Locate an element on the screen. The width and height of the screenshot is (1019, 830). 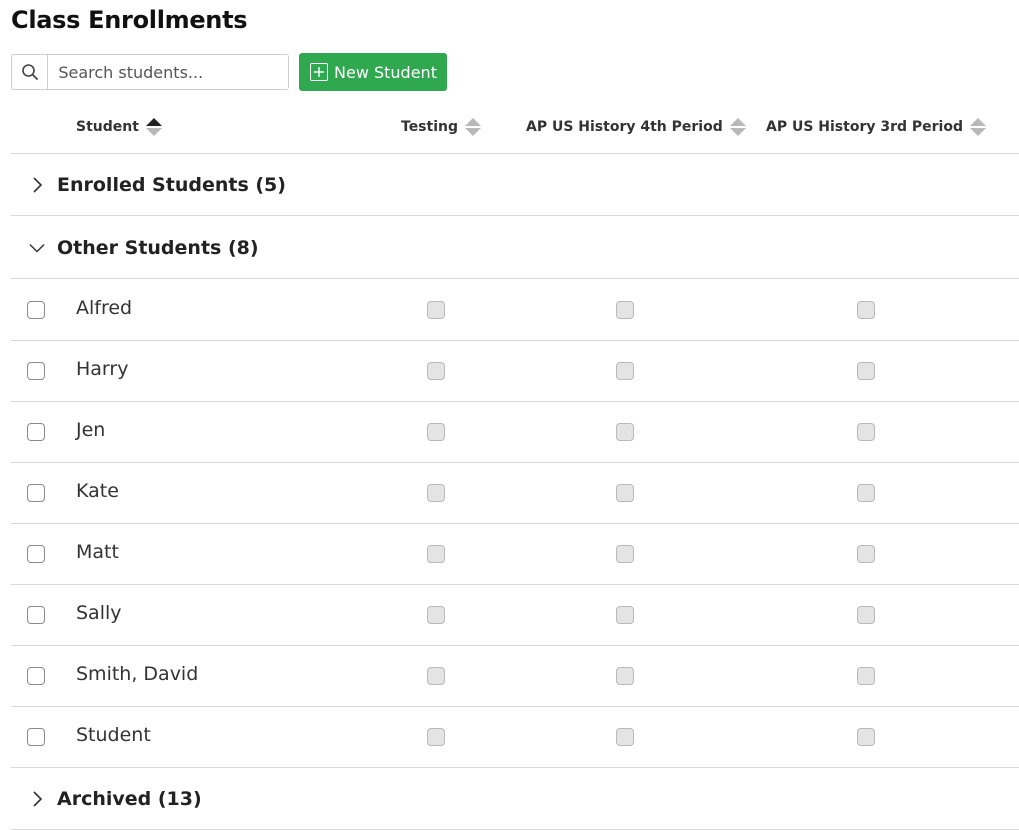
new-student-button: New Student is located at coordinates (373, 72).